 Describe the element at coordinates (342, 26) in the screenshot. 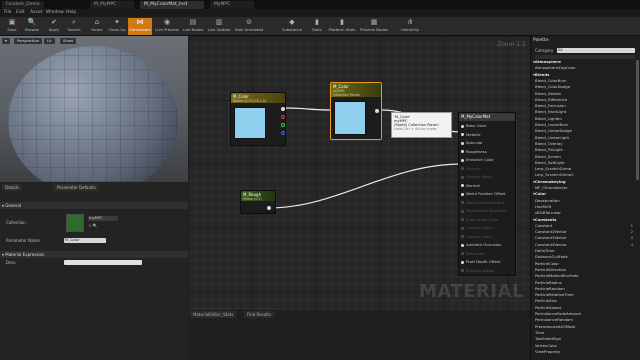

I see `platform-stats-button: ▮ Platform Stats` at that location.